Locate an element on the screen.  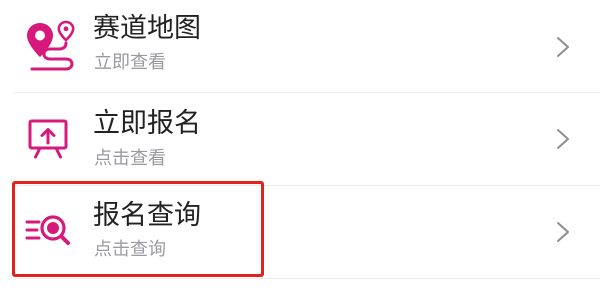
menu-item-subtitle: 点击查询 is located at coordinates (130, 249).